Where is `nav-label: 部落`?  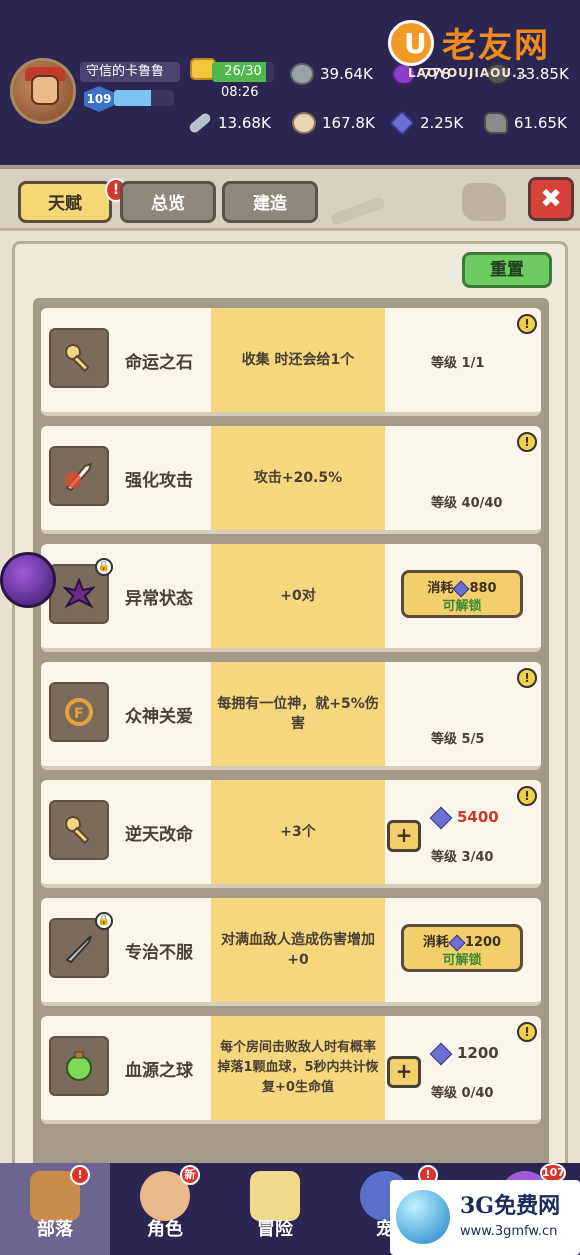
nav-label: 部落 is located at coordinates (55, 1229).